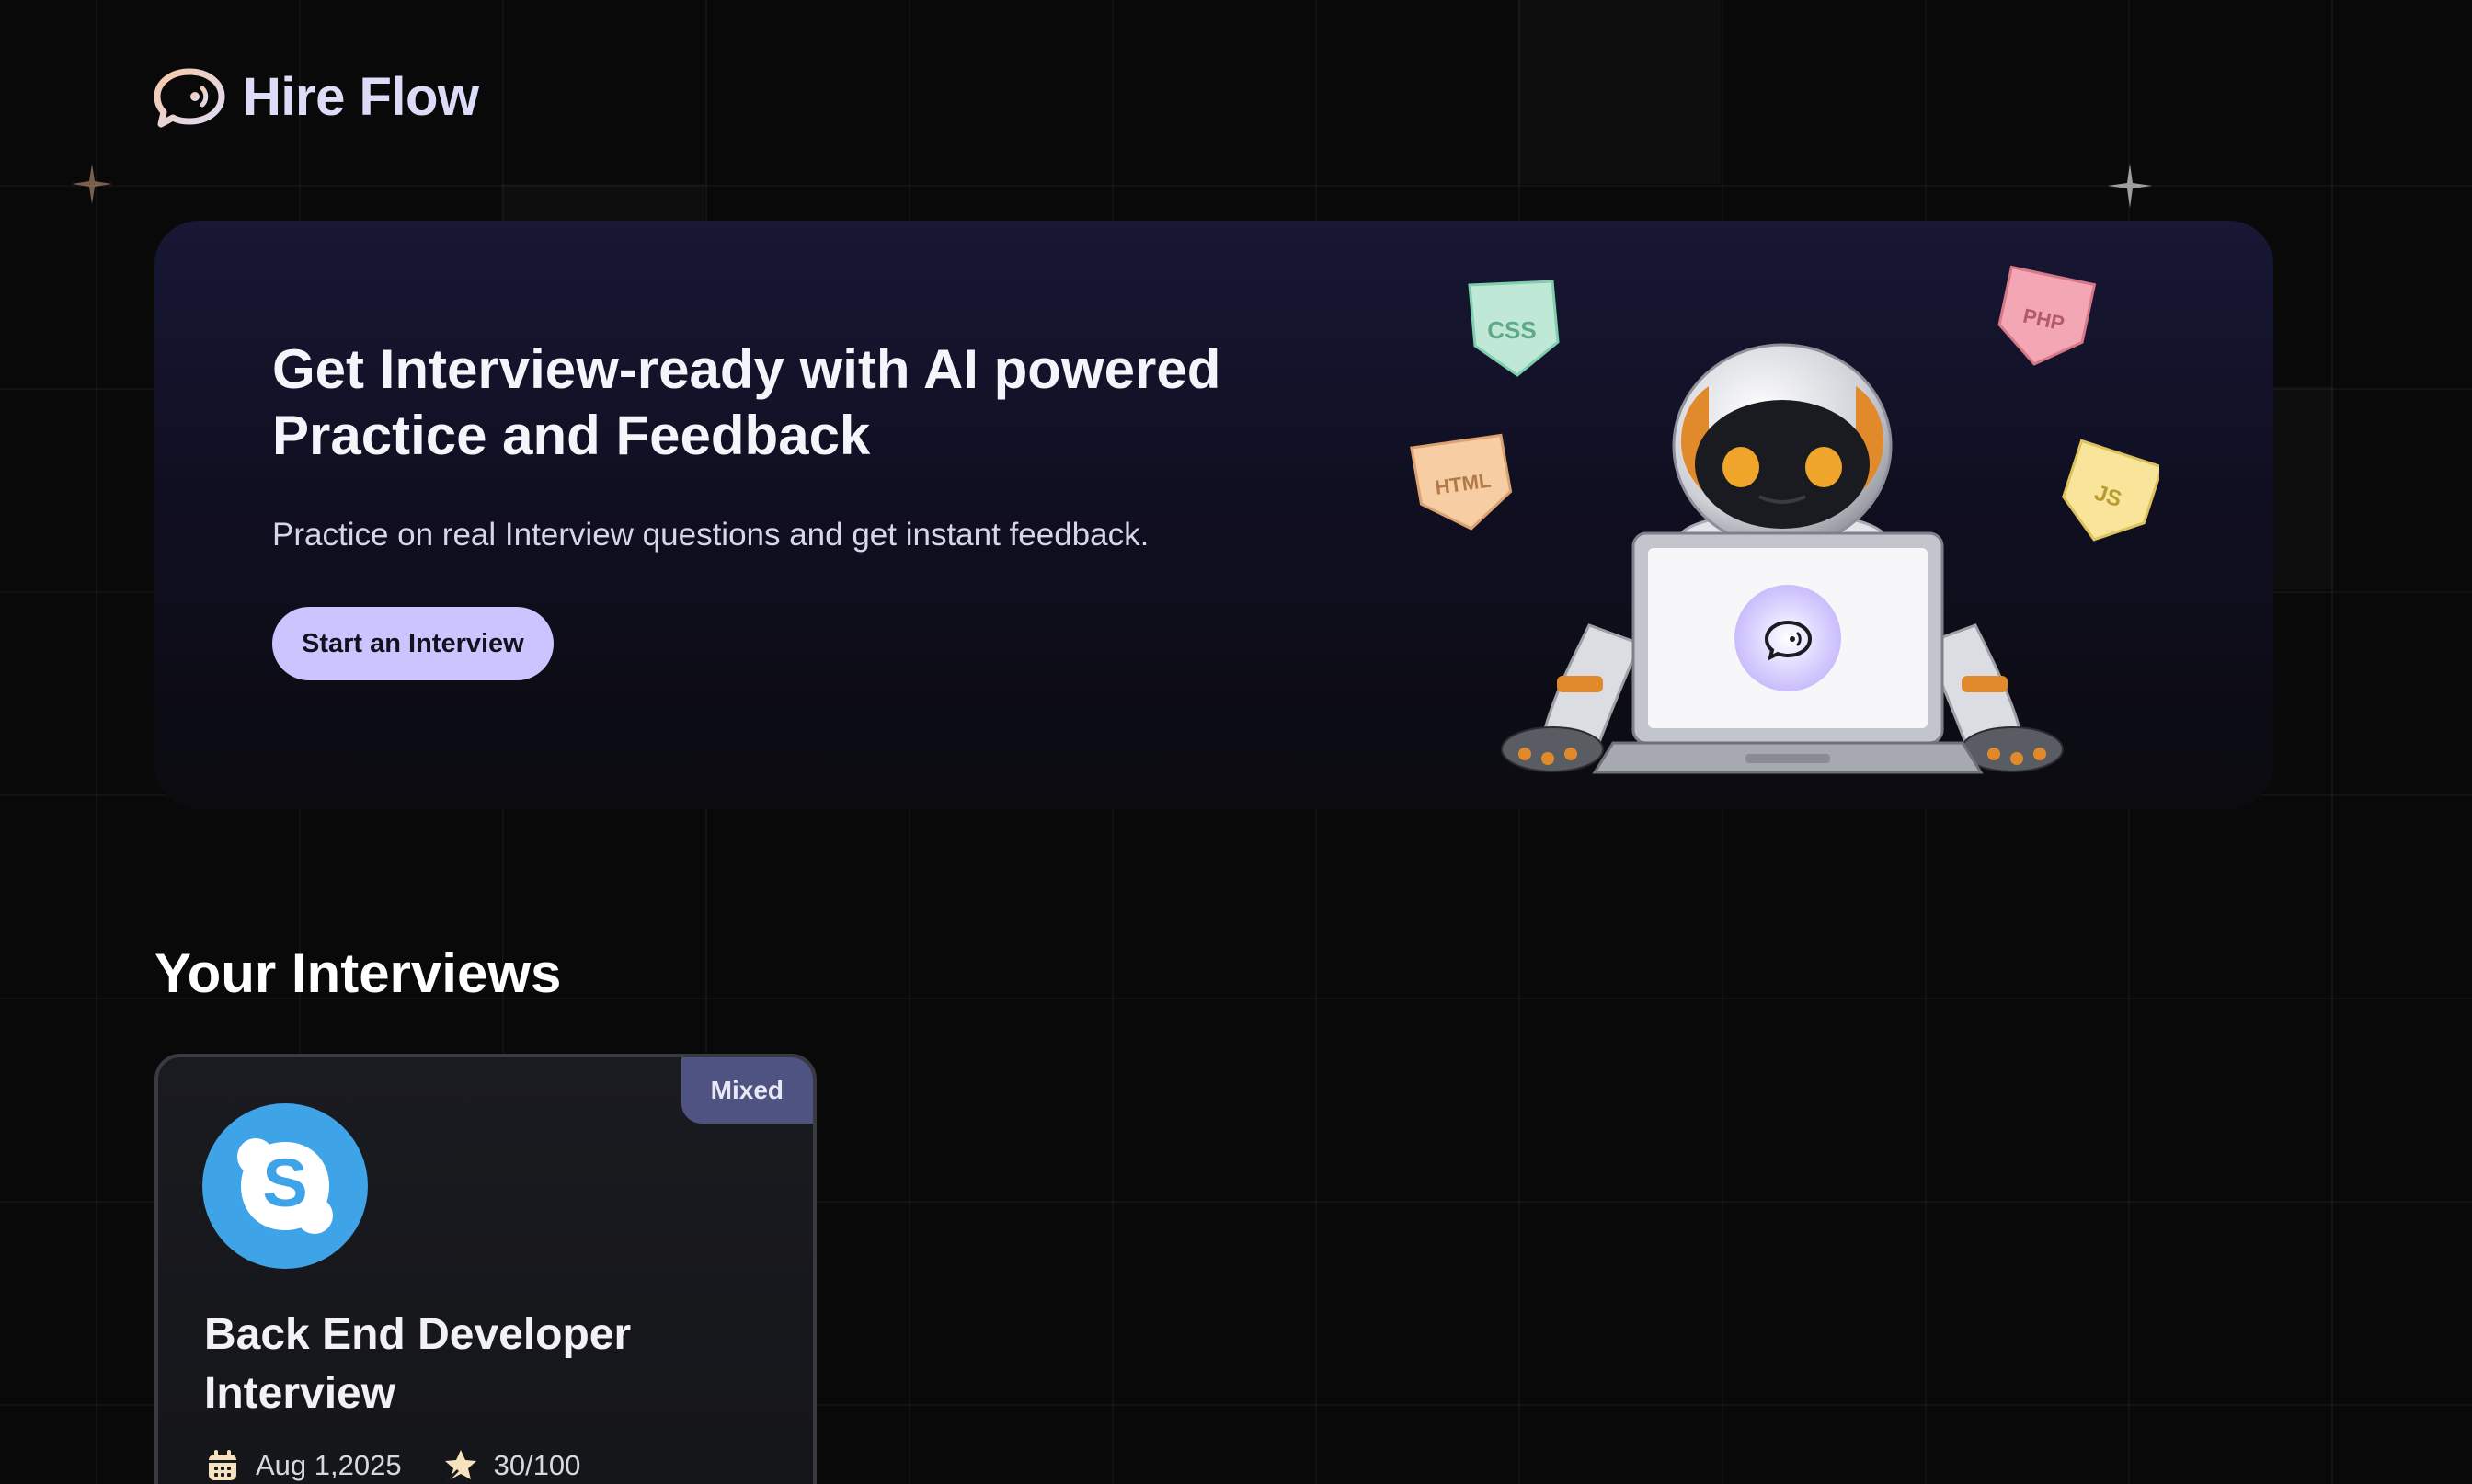 Image resolution: width=2472 pixels, height=1484 pixels. What do you see at coordinates (2110, 490) in the screenshot?
I see `js-badge-icon: JS` at bounding box center [2110, 490].